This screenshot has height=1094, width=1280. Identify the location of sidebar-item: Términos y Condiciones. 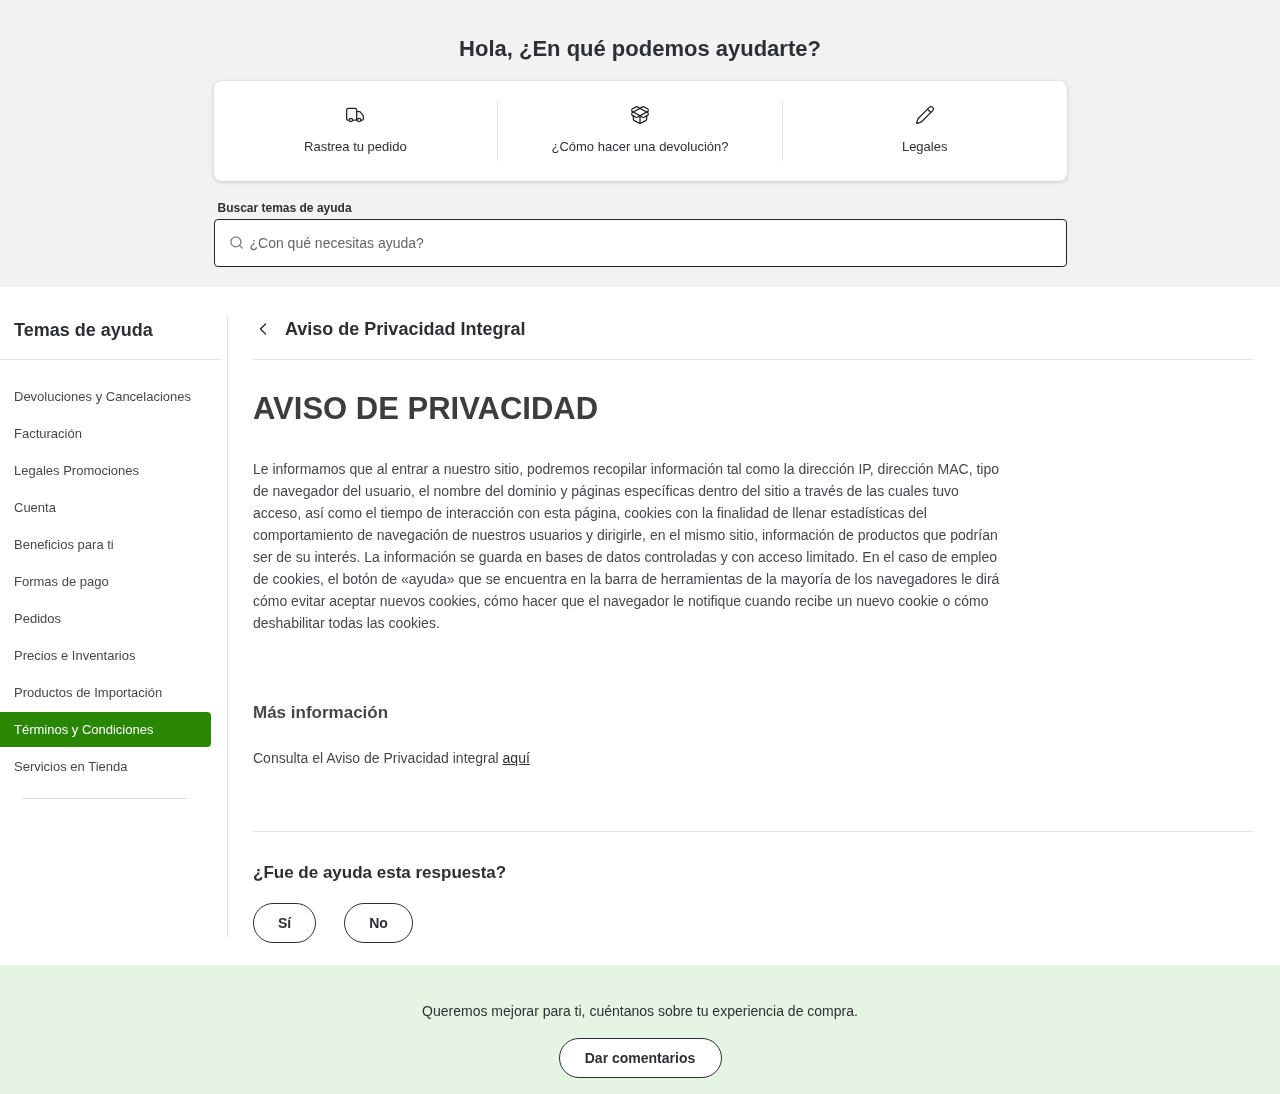
(105, 729).